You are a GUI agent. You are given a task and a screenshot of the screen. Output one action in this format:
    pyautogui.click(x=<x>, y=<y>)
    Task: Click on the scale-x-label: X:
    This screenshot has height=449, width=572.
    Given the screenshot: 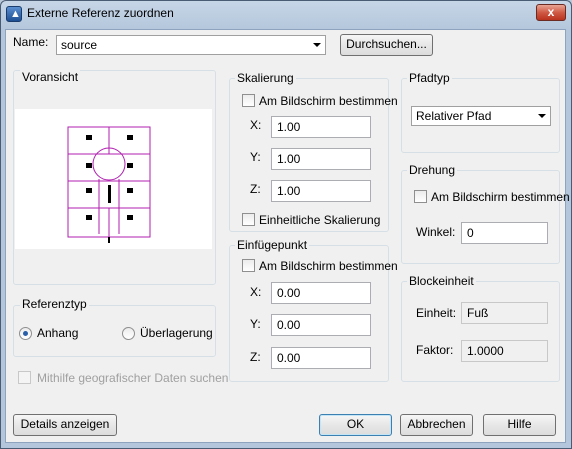 What is the action you would take?
    pyautogui.click(x=256, y=125)
    